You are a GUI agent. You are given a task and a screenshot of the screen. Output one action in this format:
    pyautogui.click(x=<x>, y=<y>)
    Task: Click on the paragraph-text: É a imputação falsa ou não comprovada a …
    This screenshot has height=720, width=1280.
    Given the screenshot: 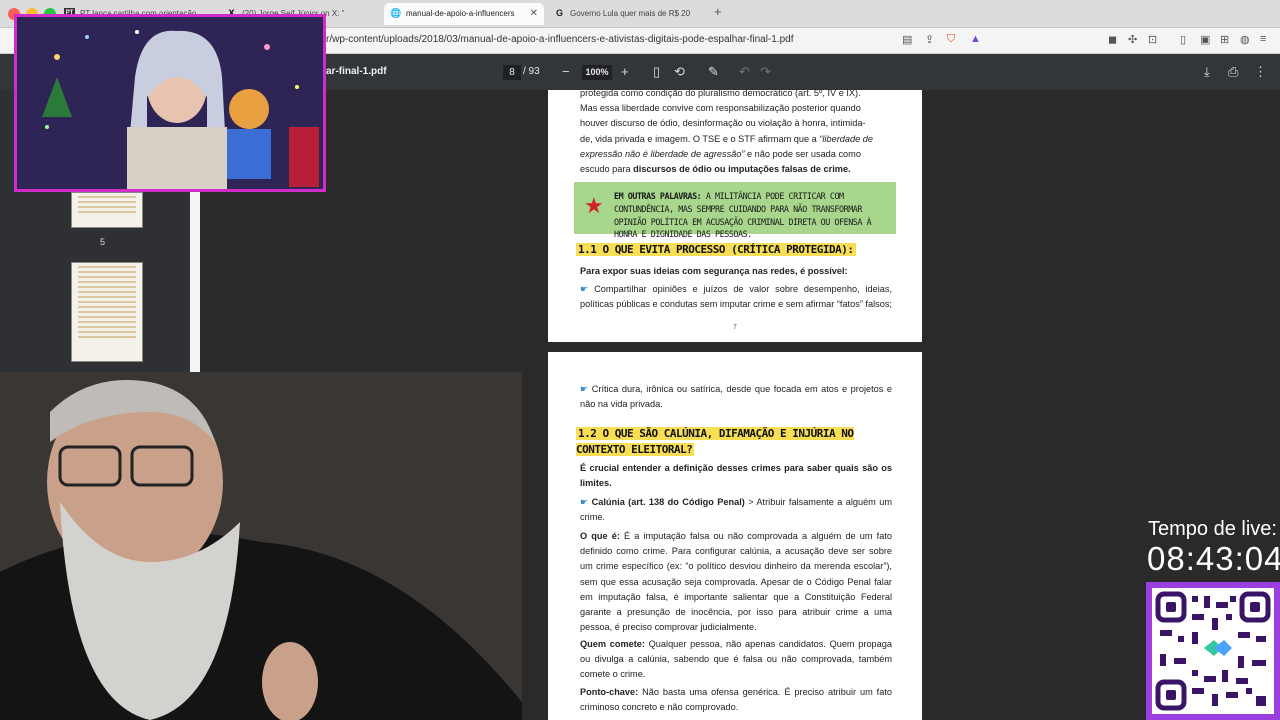 What is the action you would take?
    pyautogui.click(x=736, y=582)
    